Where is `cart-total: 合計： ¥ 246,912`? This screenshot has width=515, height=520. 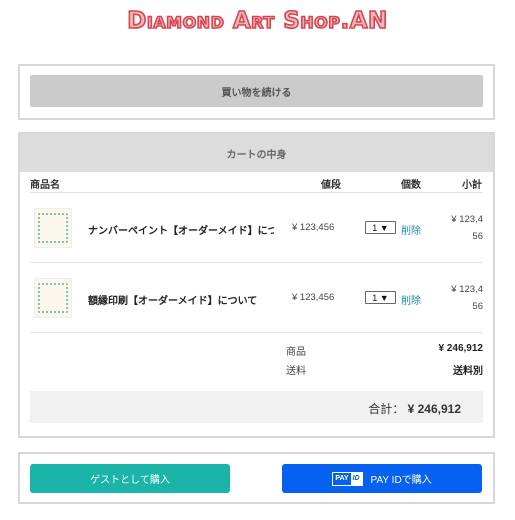
cart-total: 合計： ¥ 246,912 is located at coordinates (414, 408).